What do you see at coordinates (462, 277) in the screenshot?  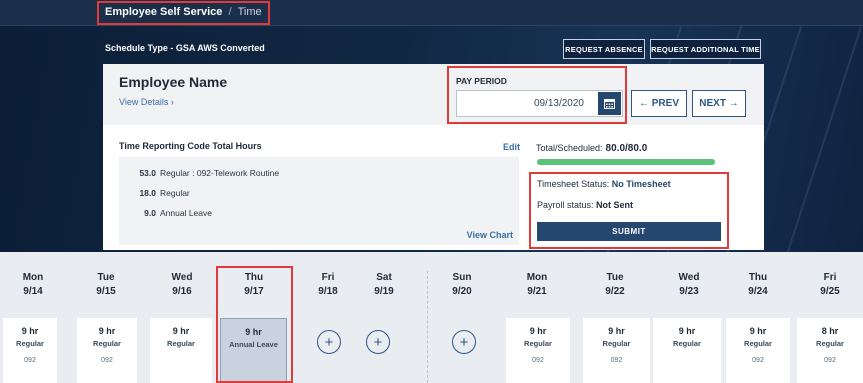 I see `day-name: Sun` at bounding box center [462, 277].